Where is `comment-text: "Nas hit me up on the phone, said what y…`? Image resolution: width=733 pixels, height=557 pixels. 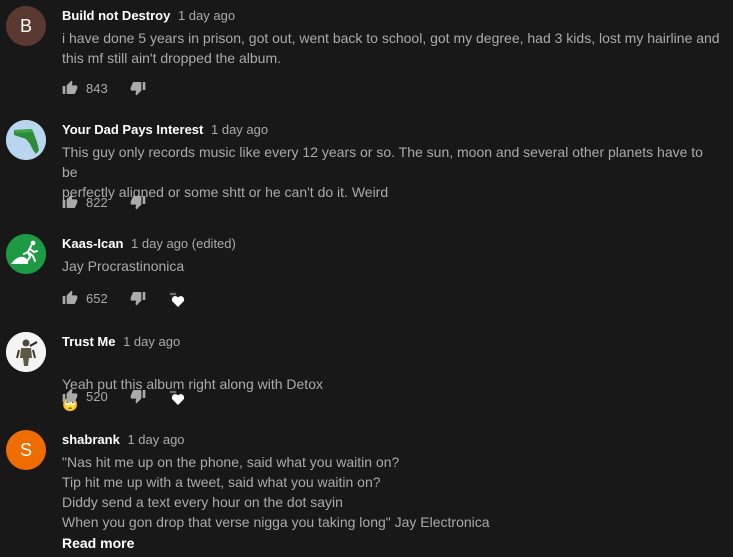 comment-text: "Nas hit me up on the phone, said what y… is located at coordinates (276, 492).